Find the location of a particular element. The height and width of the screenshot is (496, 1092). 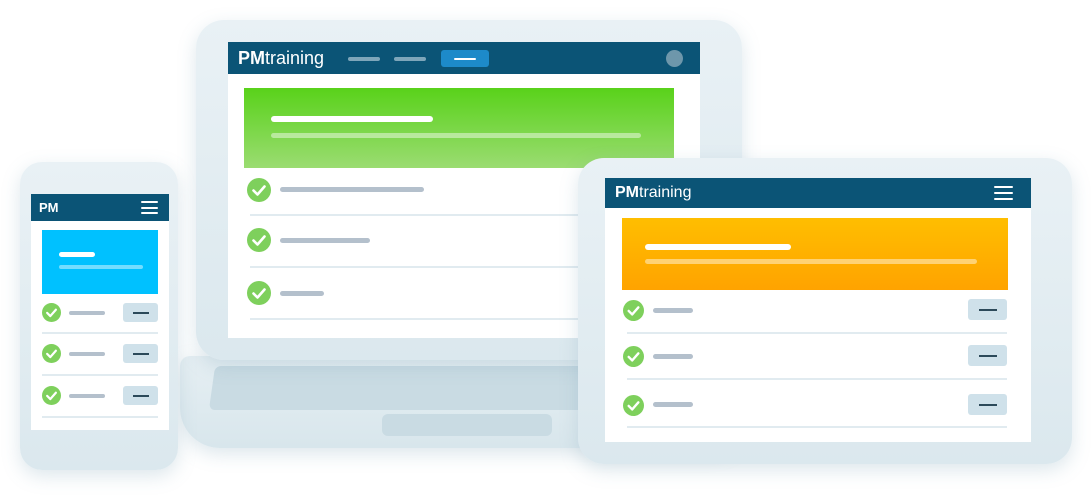

nav-active-button is located at coordinates (465, 58).